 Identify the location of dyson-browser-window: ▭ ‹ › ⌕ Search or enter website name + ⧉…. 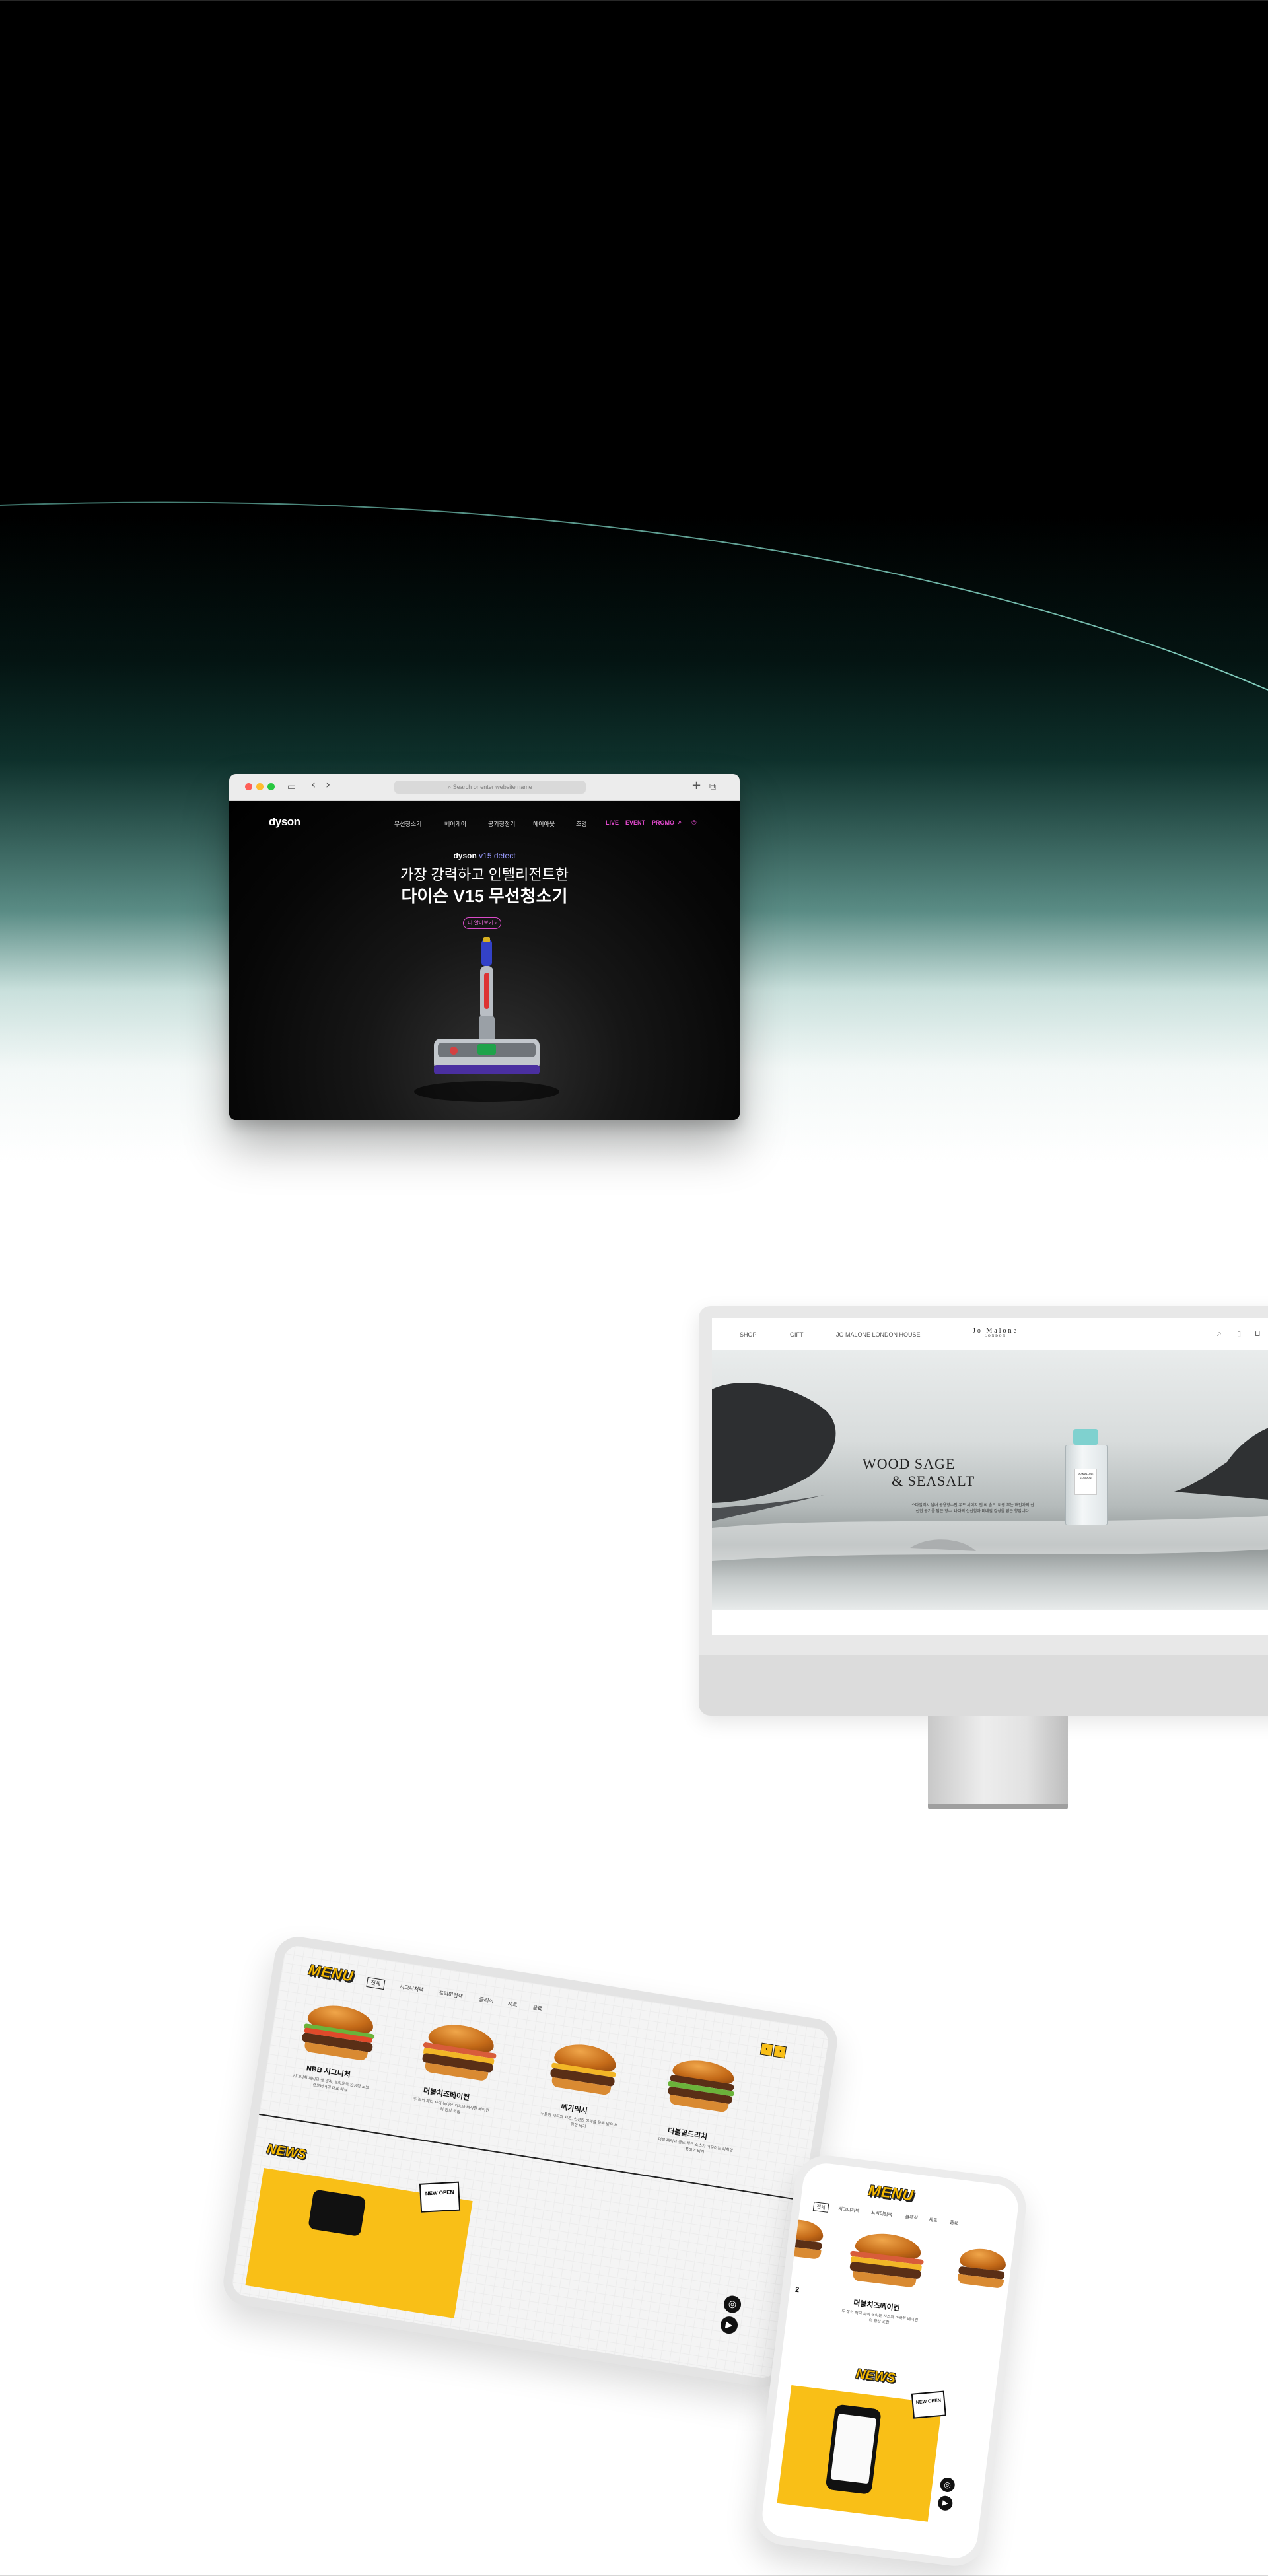
(484, 947).